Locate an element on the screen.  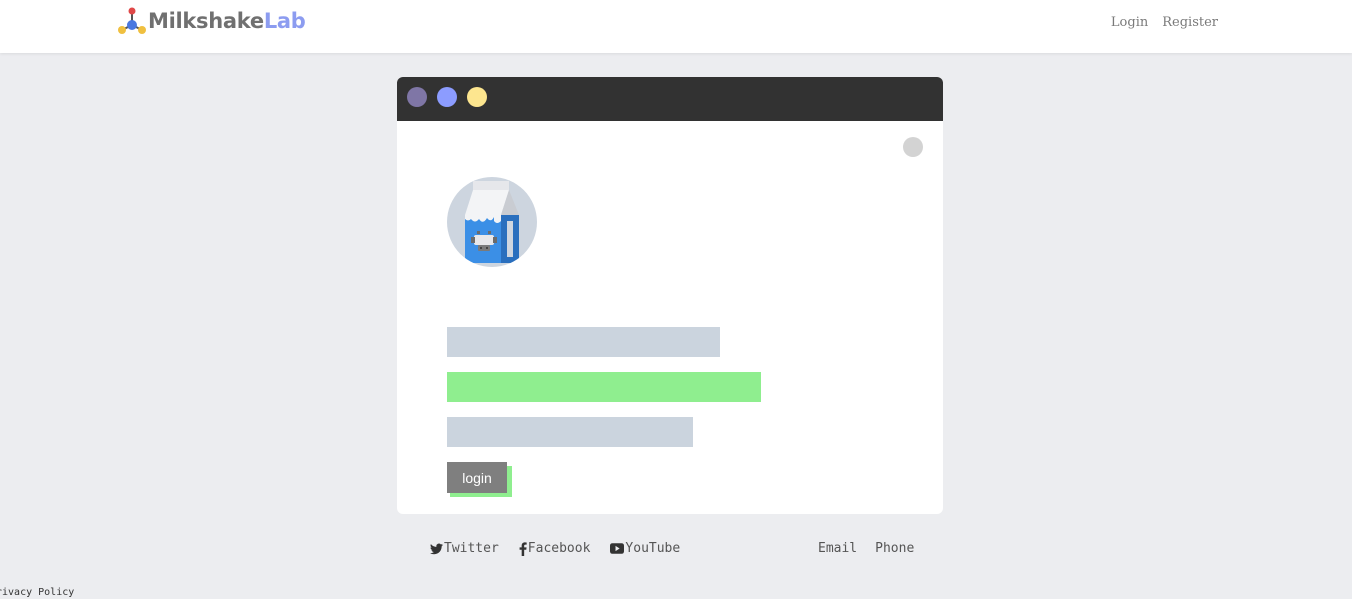
top-nav: Login Register is located at coordinates (1164, 22).